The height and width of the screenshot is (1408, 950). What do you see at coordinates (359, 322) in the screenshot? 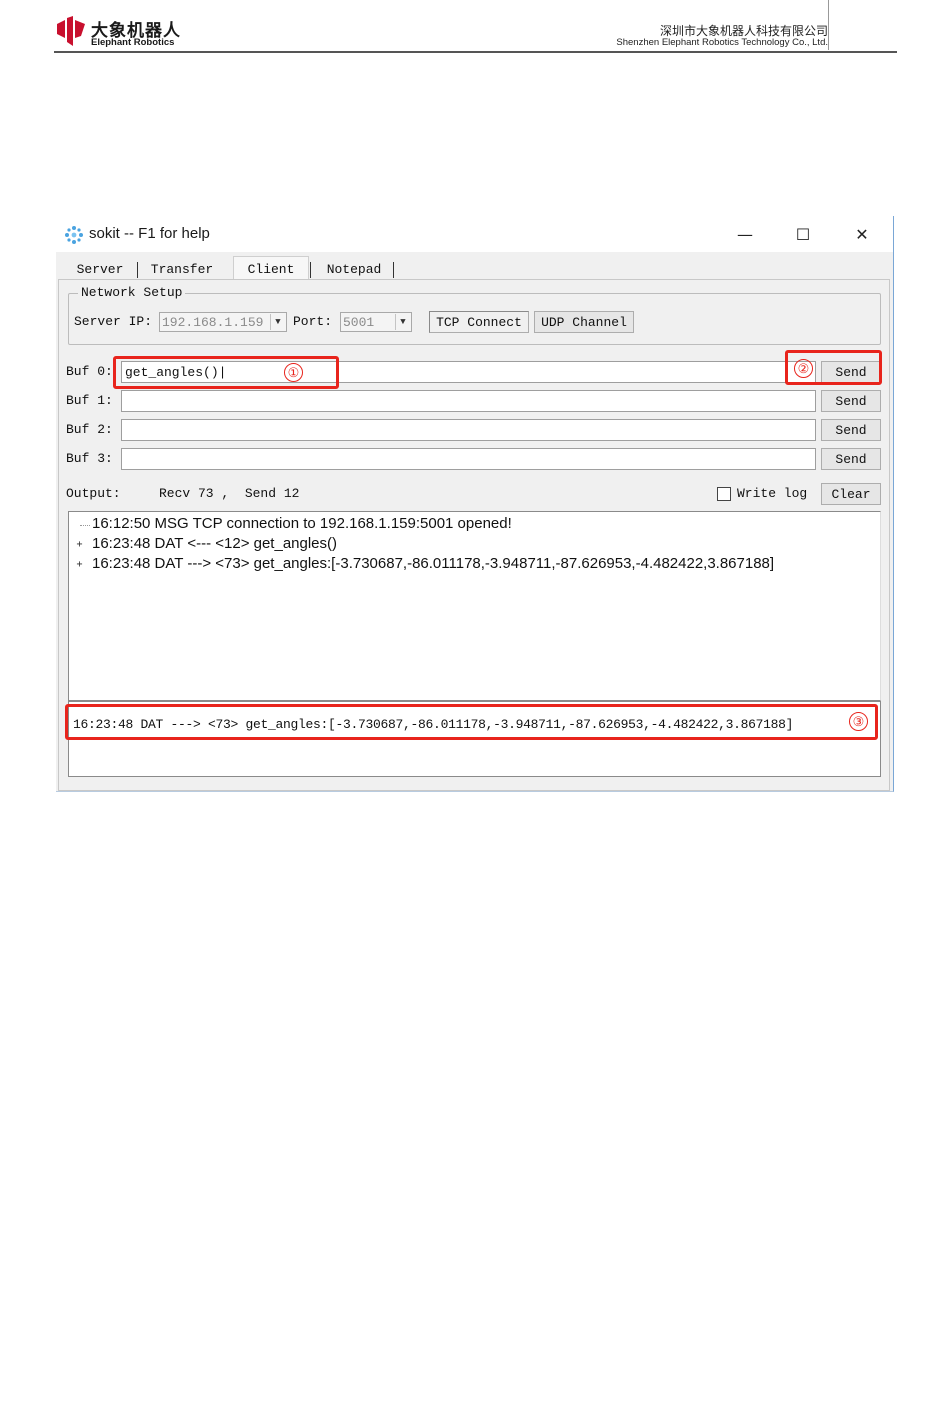
I see `port-value: 5001` at bounding box center [359, 322].